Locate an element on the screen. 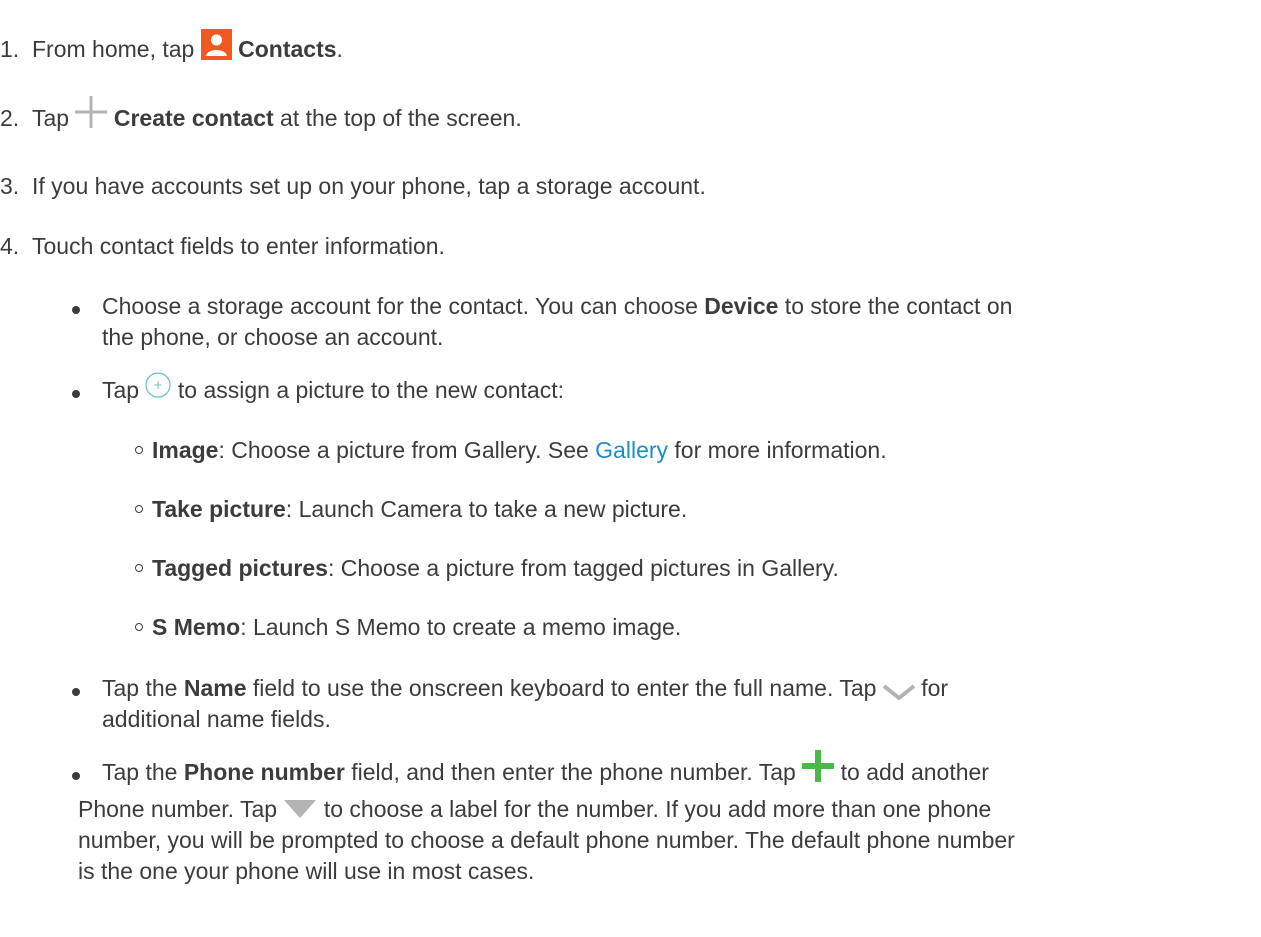  phone-text: Tap the is located at coordinates (143, 772).